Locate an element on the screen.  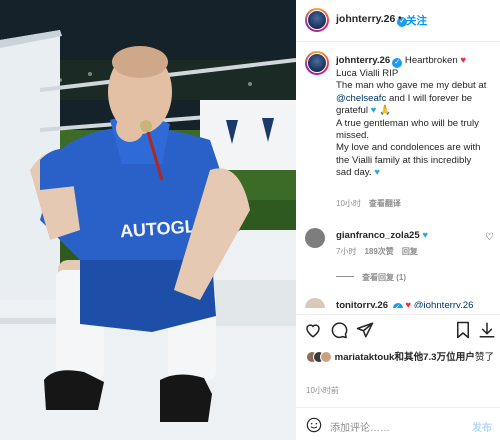
post-header: johnterry.26 ✓ • 关注 is located at coordinates (398, 21).